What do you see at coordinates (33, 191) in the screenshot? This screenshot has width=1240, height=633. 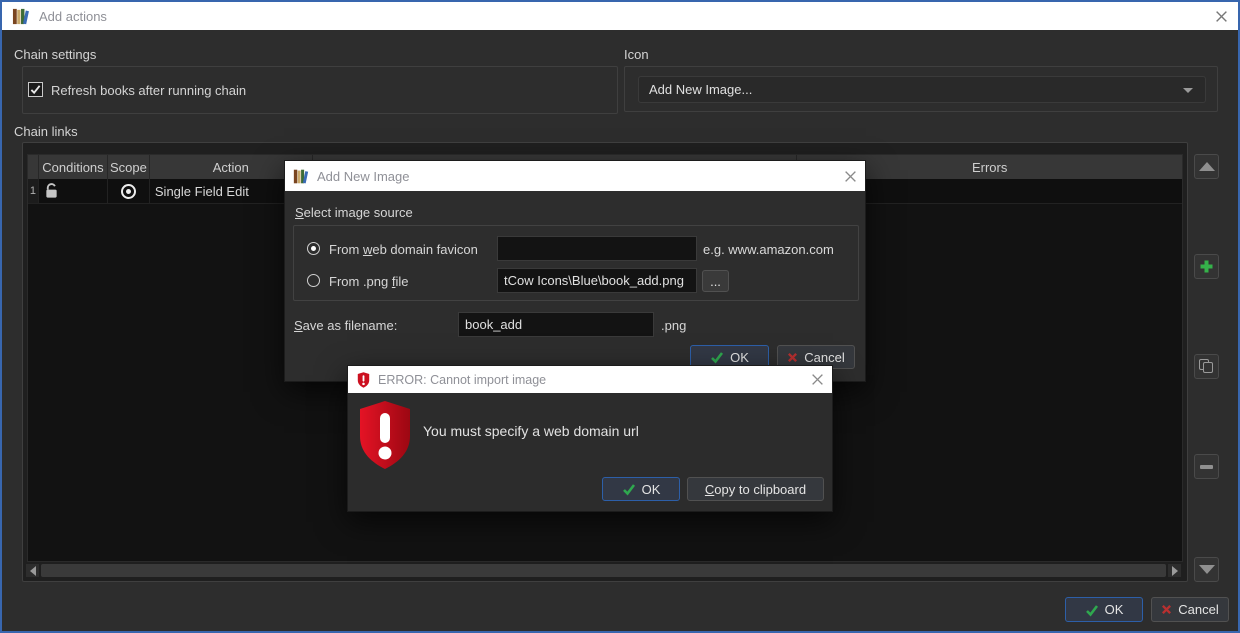 I see `row-number-cell: 1` at bounding box center [33, 191].